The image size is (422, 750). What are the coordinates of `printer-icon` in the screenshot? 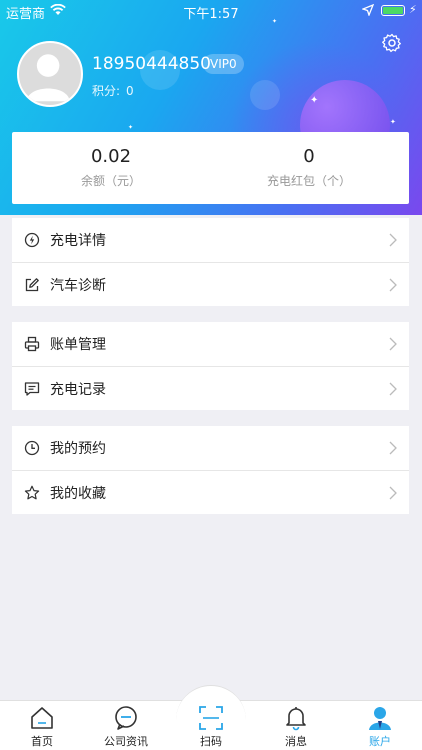 It's located at (32, 344).